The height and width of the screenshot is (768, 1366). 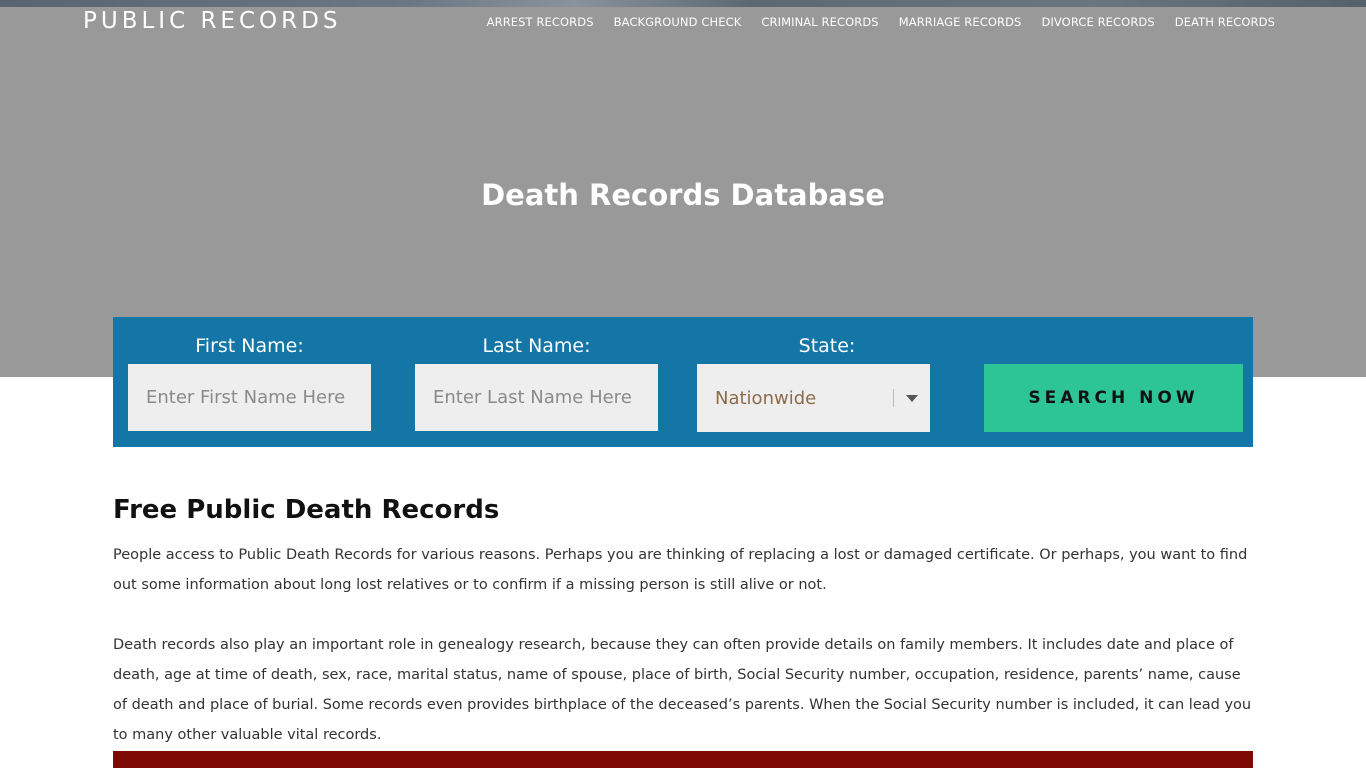 I want to click on nav-criminal-records: CRIMINAL RECORDS, so click(x=819, y=22).